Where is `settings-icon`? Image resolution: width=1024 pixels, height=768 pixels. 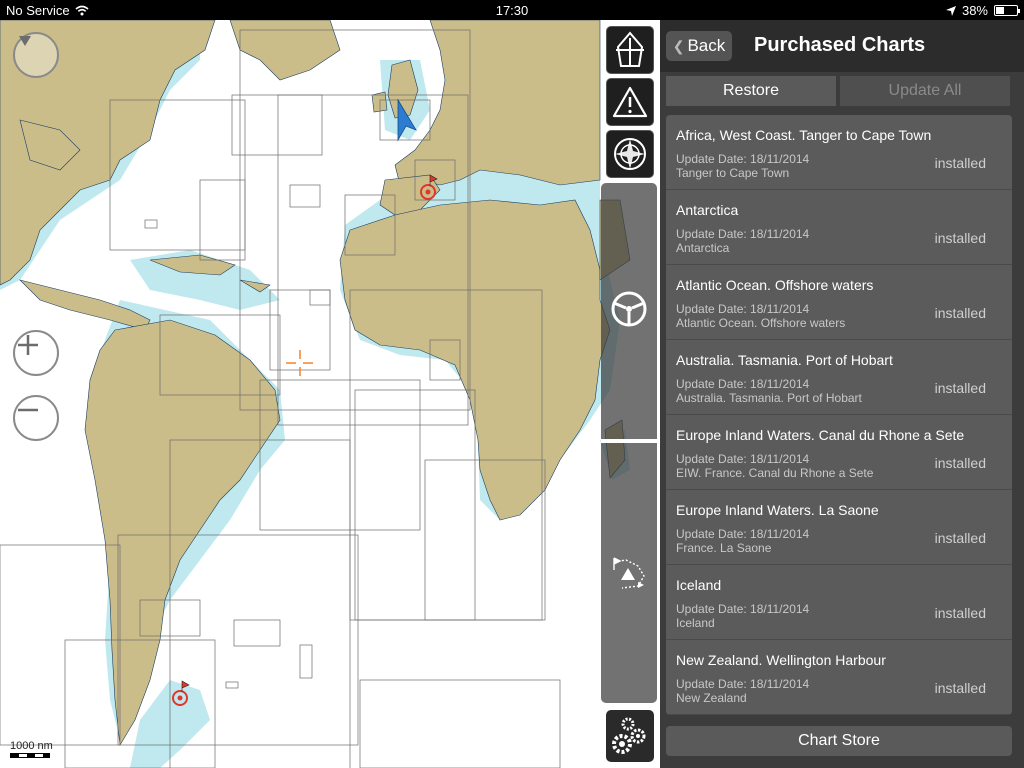 settings-icon is located at coordinates (629, 735).